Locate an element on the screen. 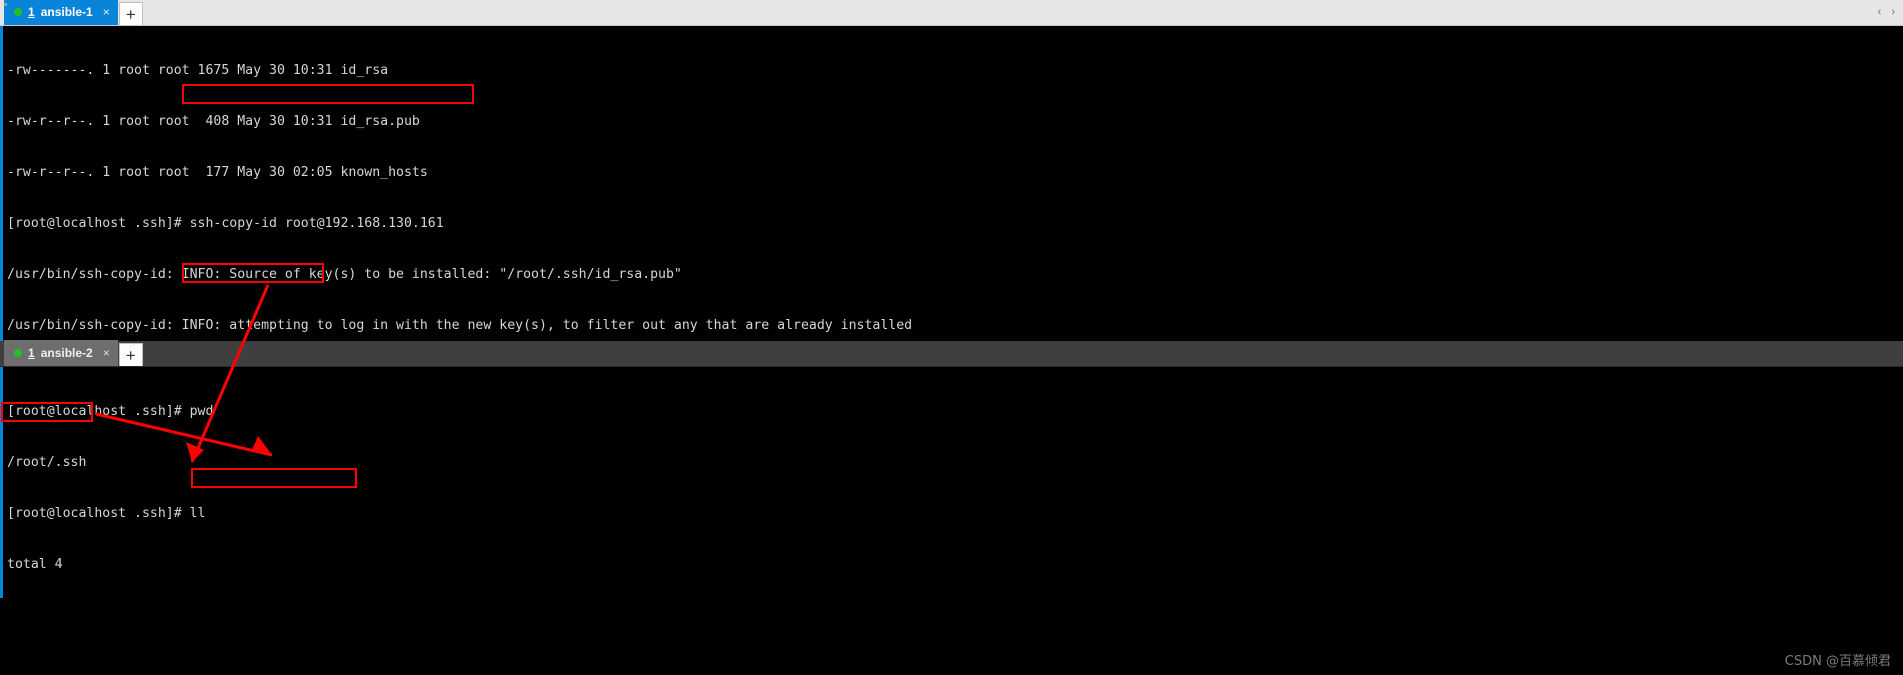 The height and width of the screenshot is (675, 1903). tabbar-pane2: 1 ansible-2 × + is located at coordinates (951, 353).